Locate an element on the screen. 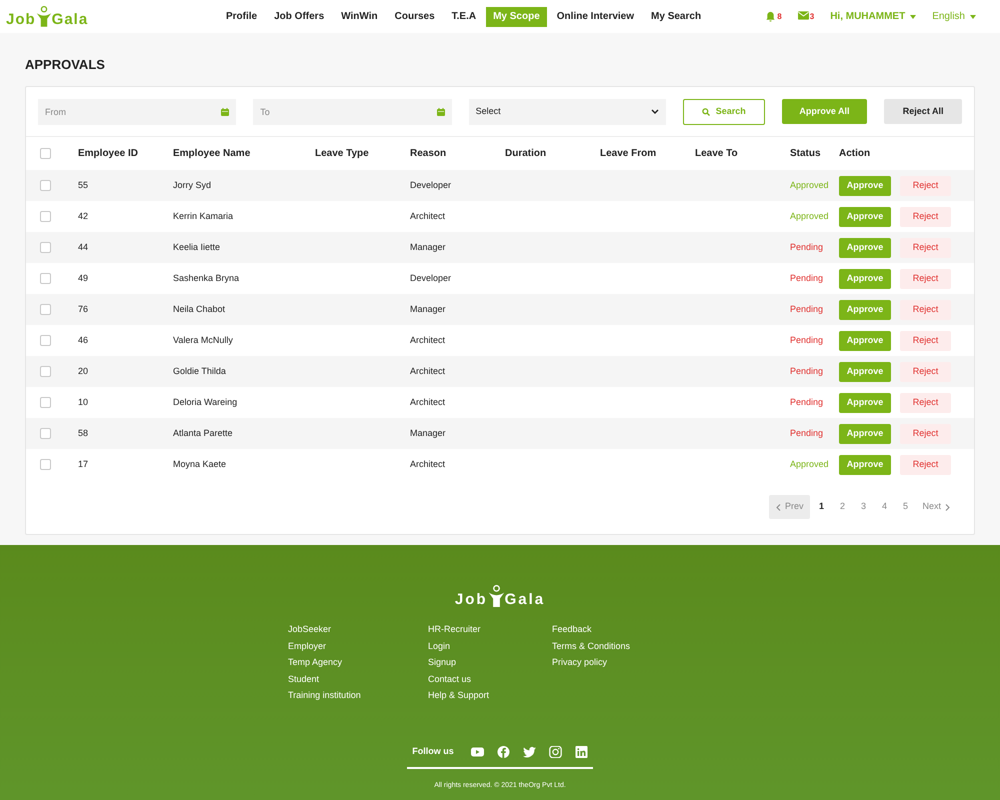 The width and height of the screenshot is (1000, 800). page-button: 5 is located at coordinates (905, 507).